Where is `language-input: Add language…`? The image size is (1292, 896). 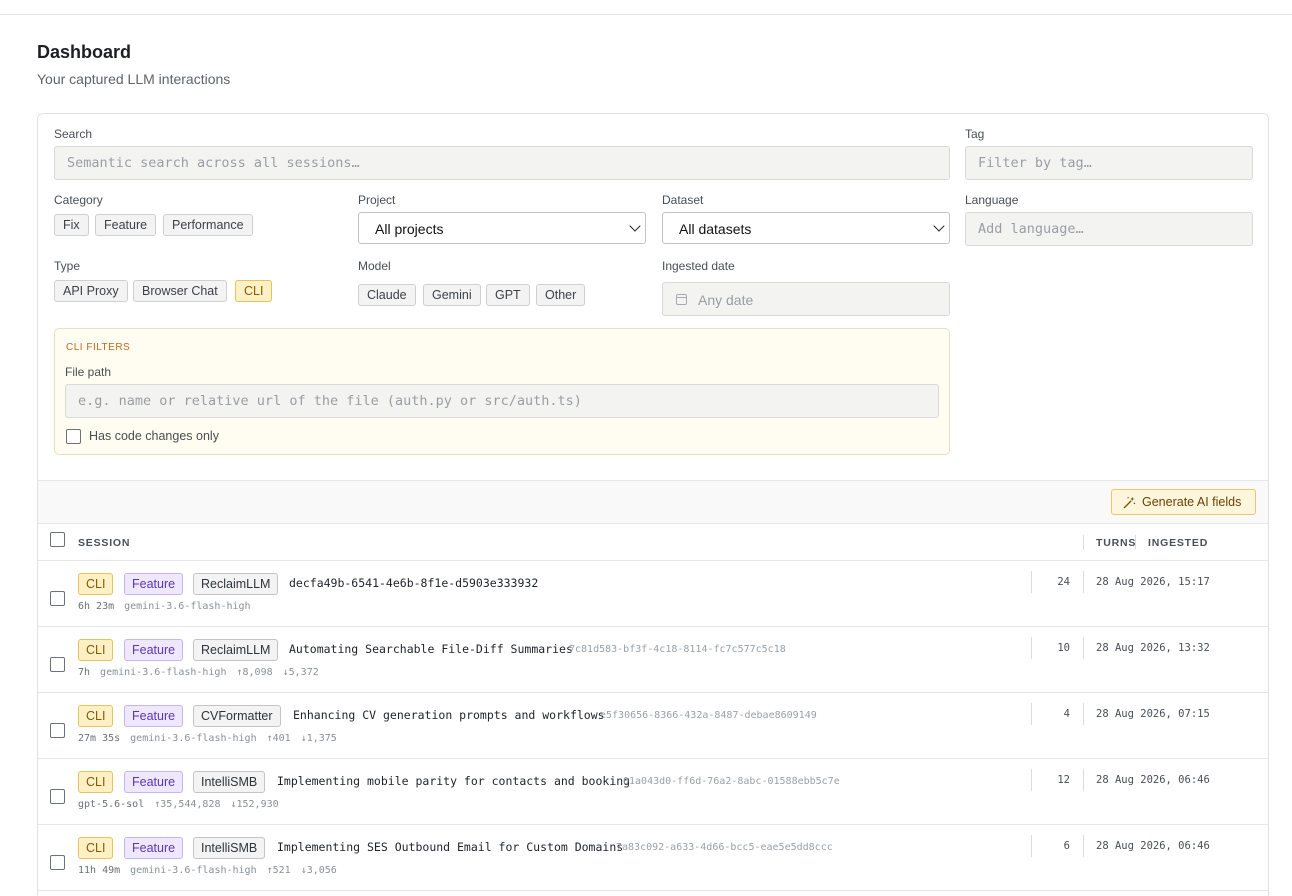 language-input: Add language… is located at coordinates (1109, 229).